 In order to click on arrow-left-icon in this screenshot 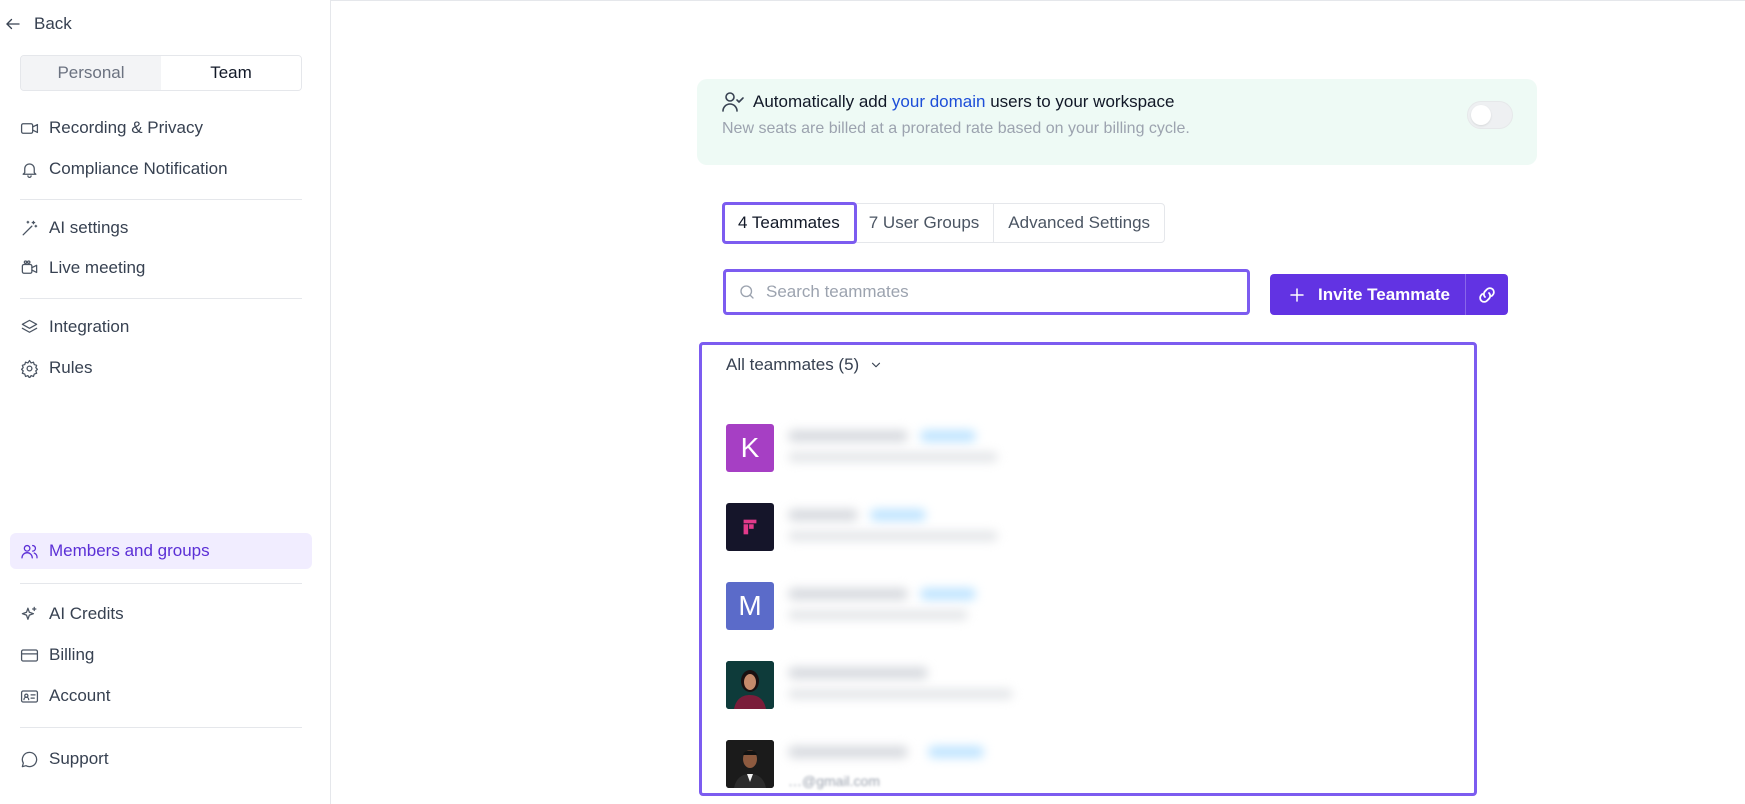, I will do `click(13, 24)`.